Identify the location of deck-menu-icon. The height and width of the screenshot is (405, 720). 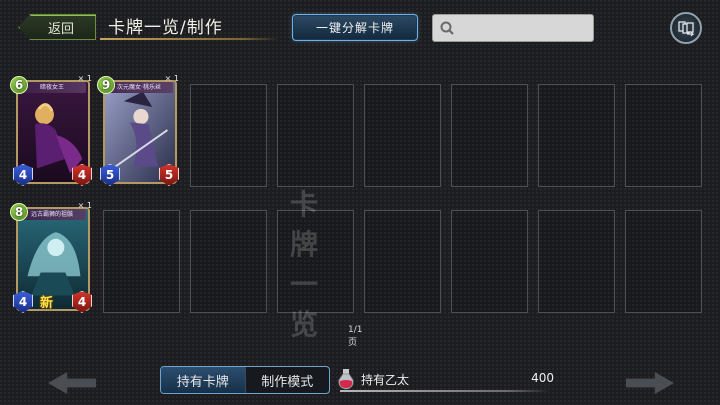
(686, 29).